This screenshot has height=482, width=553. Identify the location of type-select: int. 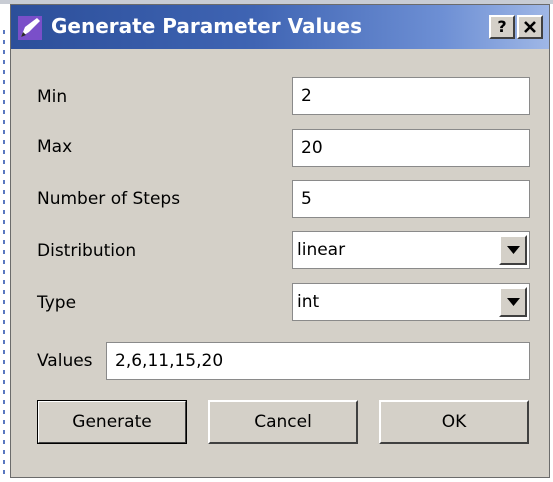
(411, 302).